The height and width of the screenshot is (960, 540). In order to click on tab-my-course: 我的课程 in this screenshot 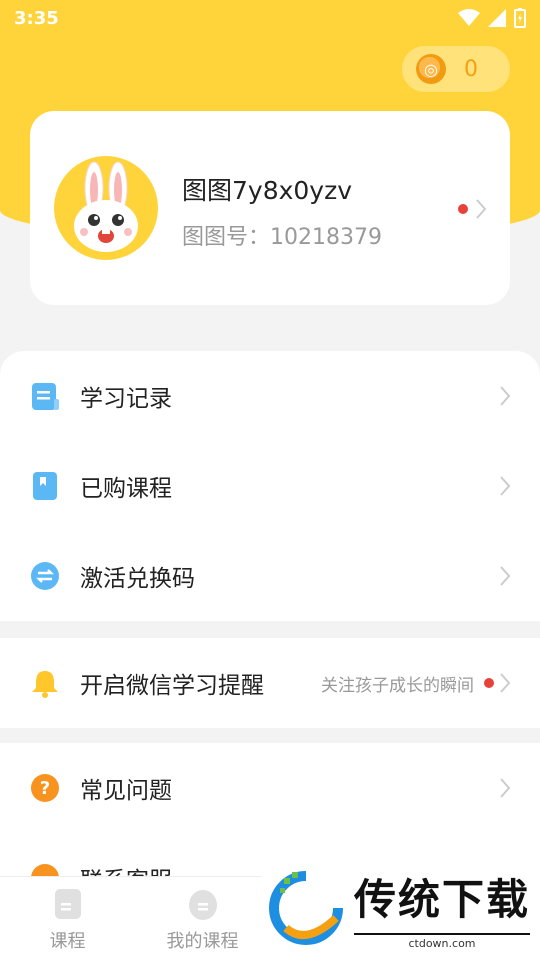, I will do `click(202, 918)`.